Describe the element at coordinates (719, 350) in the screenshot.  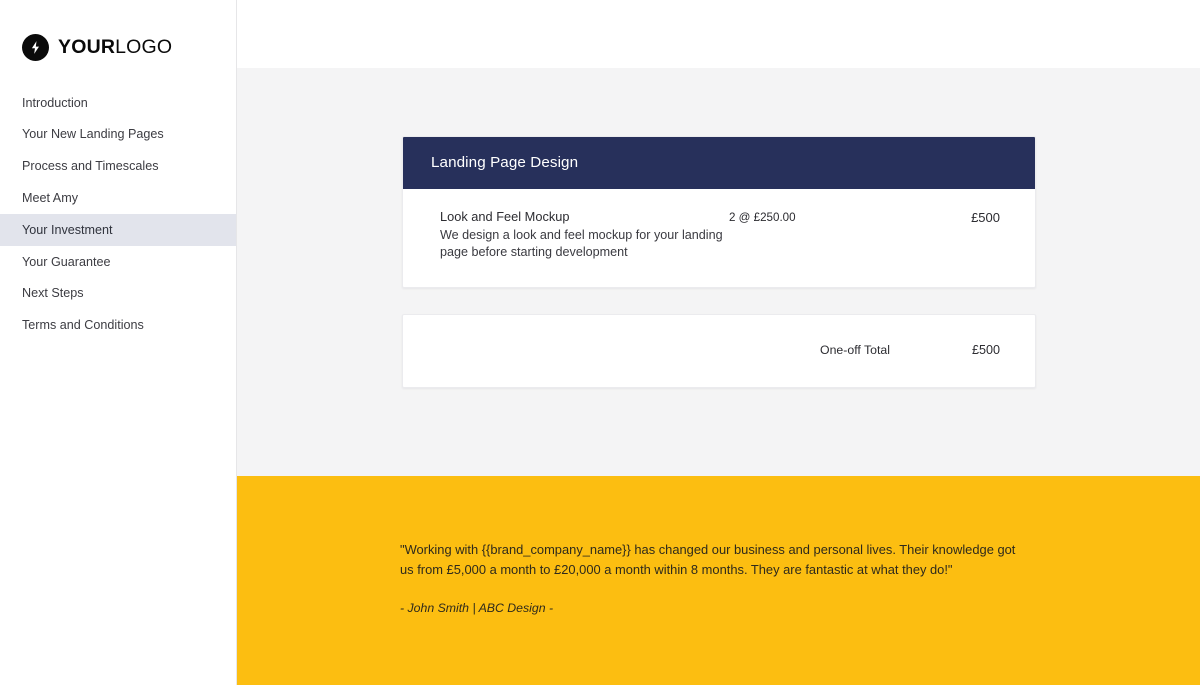
I see `totals-card: One-off Total £500` at that location.